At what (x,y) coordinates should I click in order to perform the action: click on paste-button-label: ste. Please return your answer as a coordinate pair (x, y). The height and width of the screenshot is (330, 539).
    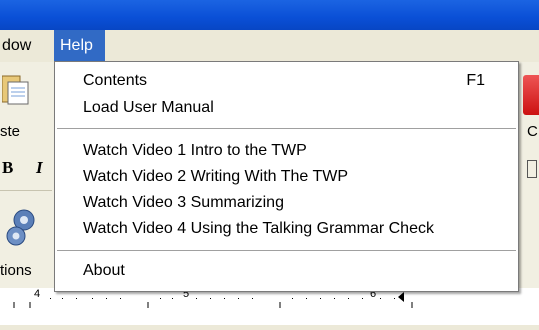
    Looking at the image, I should click on (10, 131).